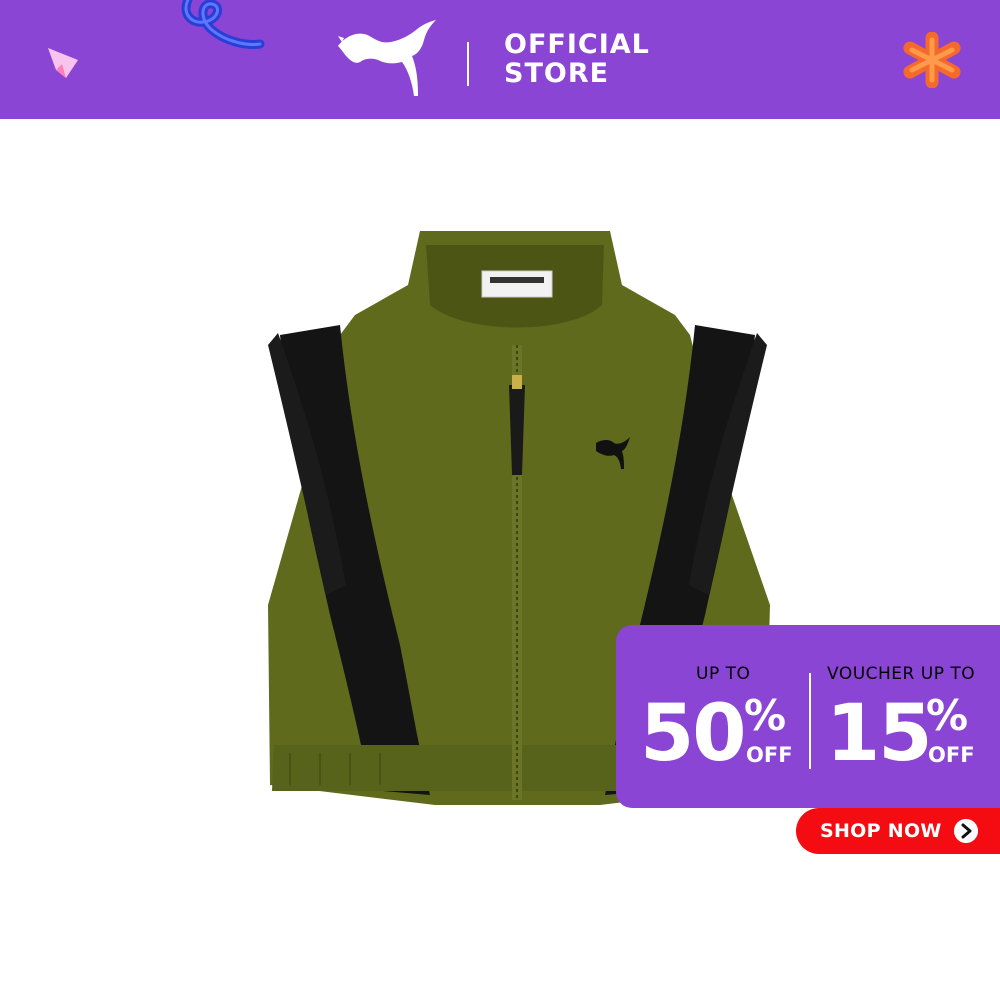 Image resolution: width=1000 pixels, height=1000 pixels. I want to click on squiggle-decoration-icon, so click(223, 24).